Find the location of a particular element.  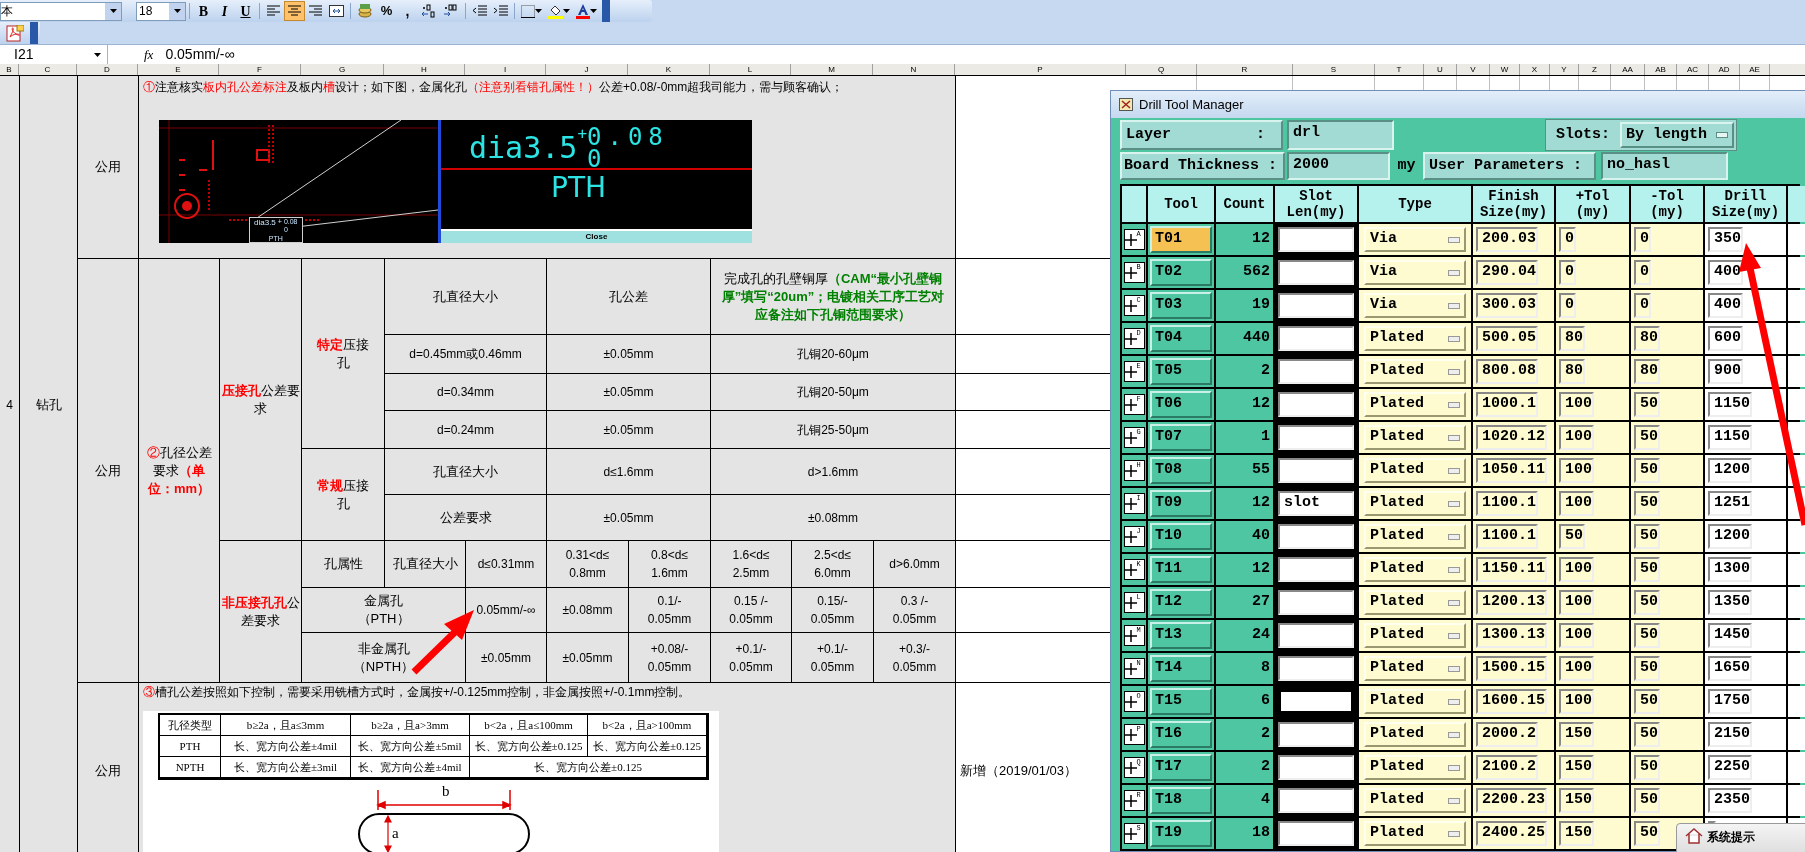

tool-button: T10 is located at coordinates (1181, 536).